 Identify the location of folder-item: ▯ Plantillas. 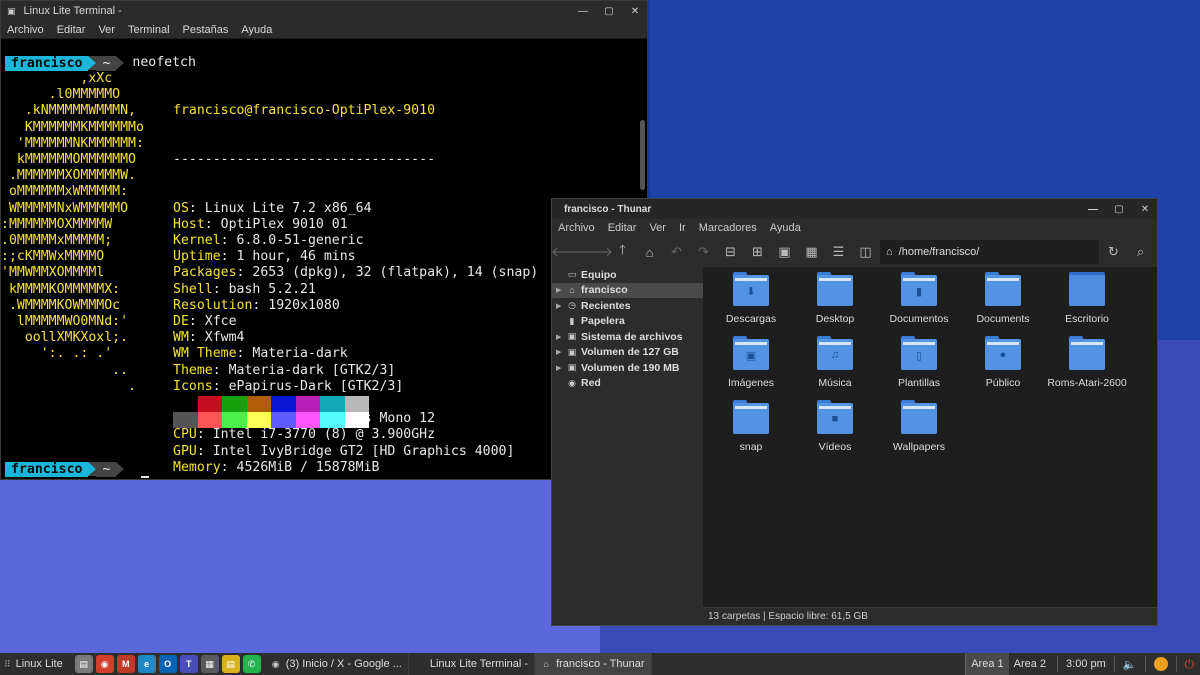
(919, 362).